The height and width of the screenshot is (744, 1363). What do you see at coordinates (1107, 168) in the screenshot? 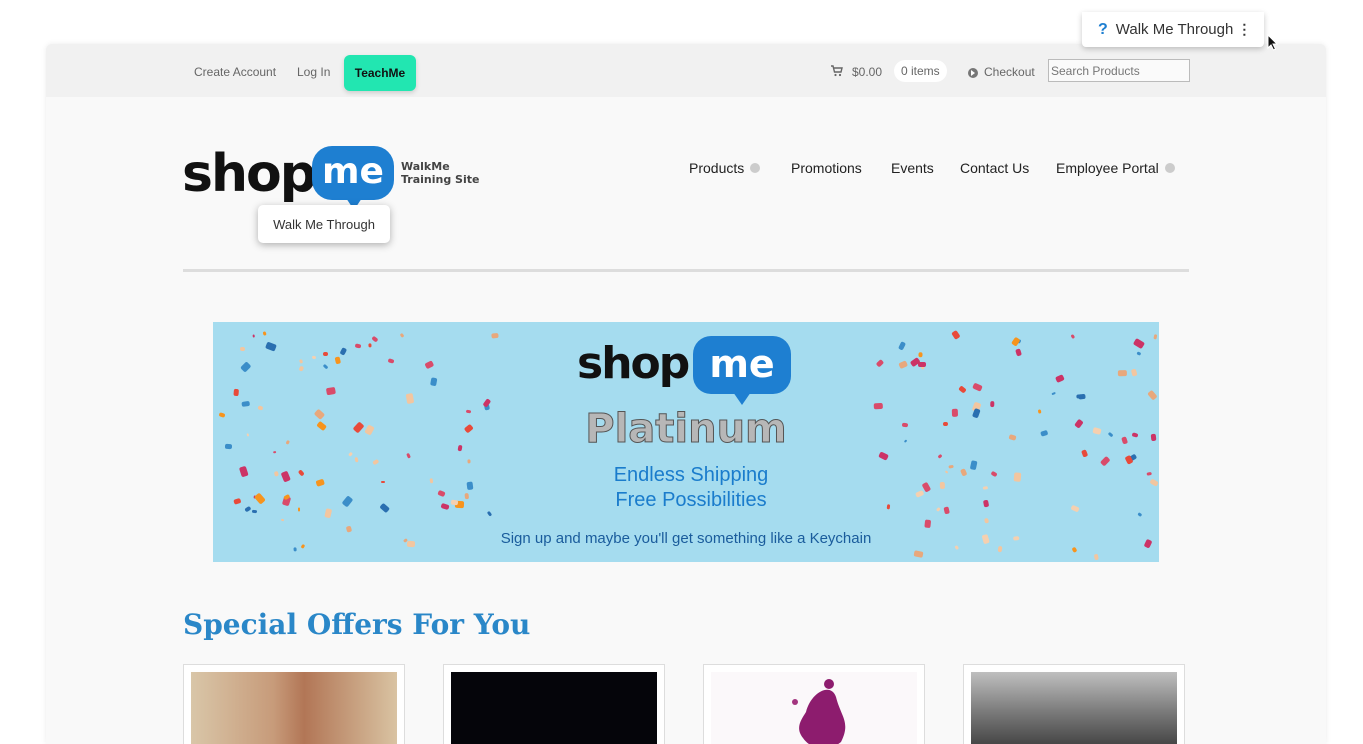
I see `nav-employee-portal-label: Employee Portal` at bounding box center [1107, 168].